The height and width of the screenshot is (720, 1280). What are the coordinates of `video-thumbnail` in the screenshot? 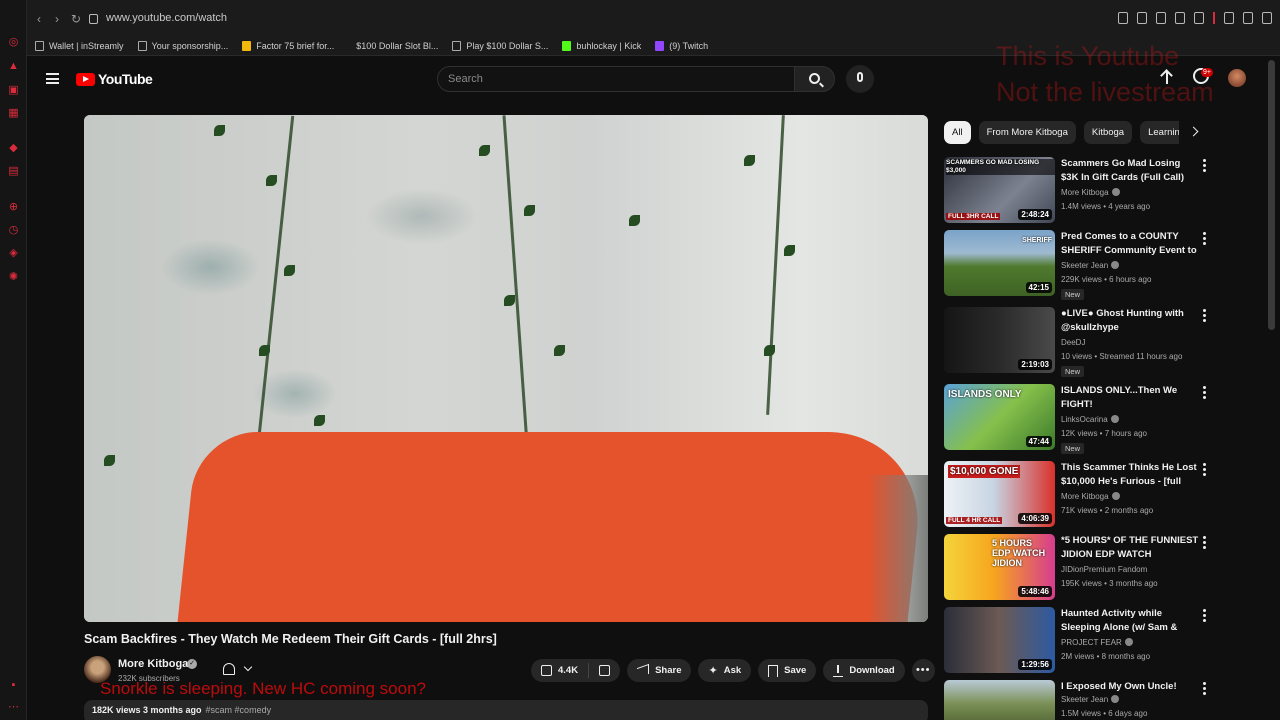 It's located at (999, 700).